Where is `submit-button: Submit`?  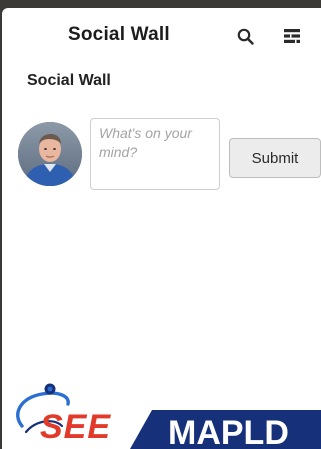
submit-button: Submit is located at coordinates (275, 158).